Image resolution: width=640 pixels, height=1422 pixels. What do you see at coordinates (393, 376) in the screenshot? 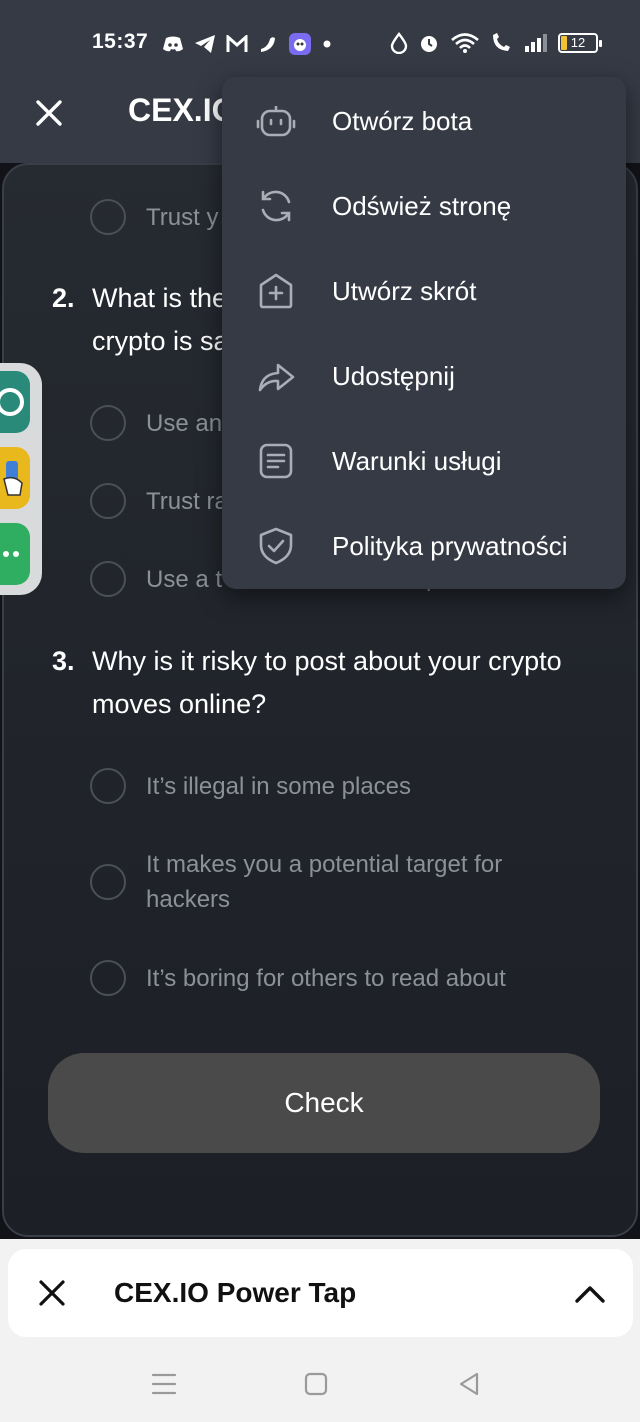
I see `menu-item-label: Udostępnij` at bounding box center [393, 376].